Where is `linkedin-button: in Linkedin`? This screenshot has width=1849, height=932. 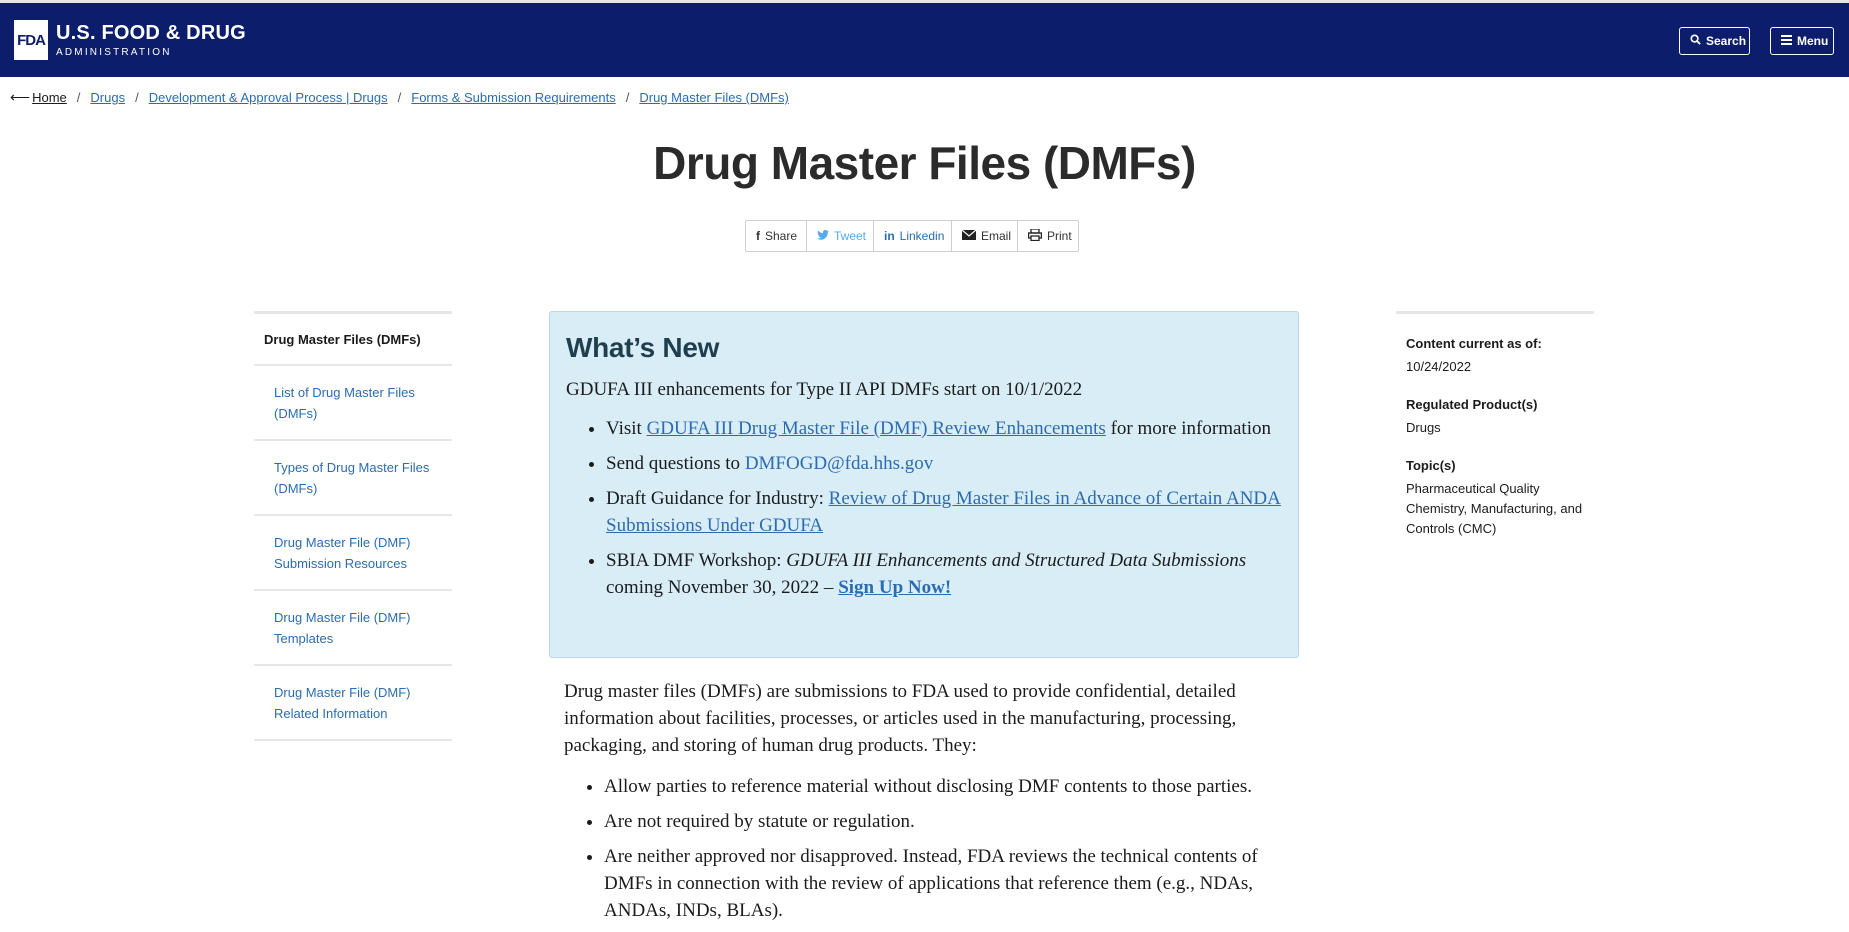 linkedin-button: in Linkedin is located at coordinates (913, 236).